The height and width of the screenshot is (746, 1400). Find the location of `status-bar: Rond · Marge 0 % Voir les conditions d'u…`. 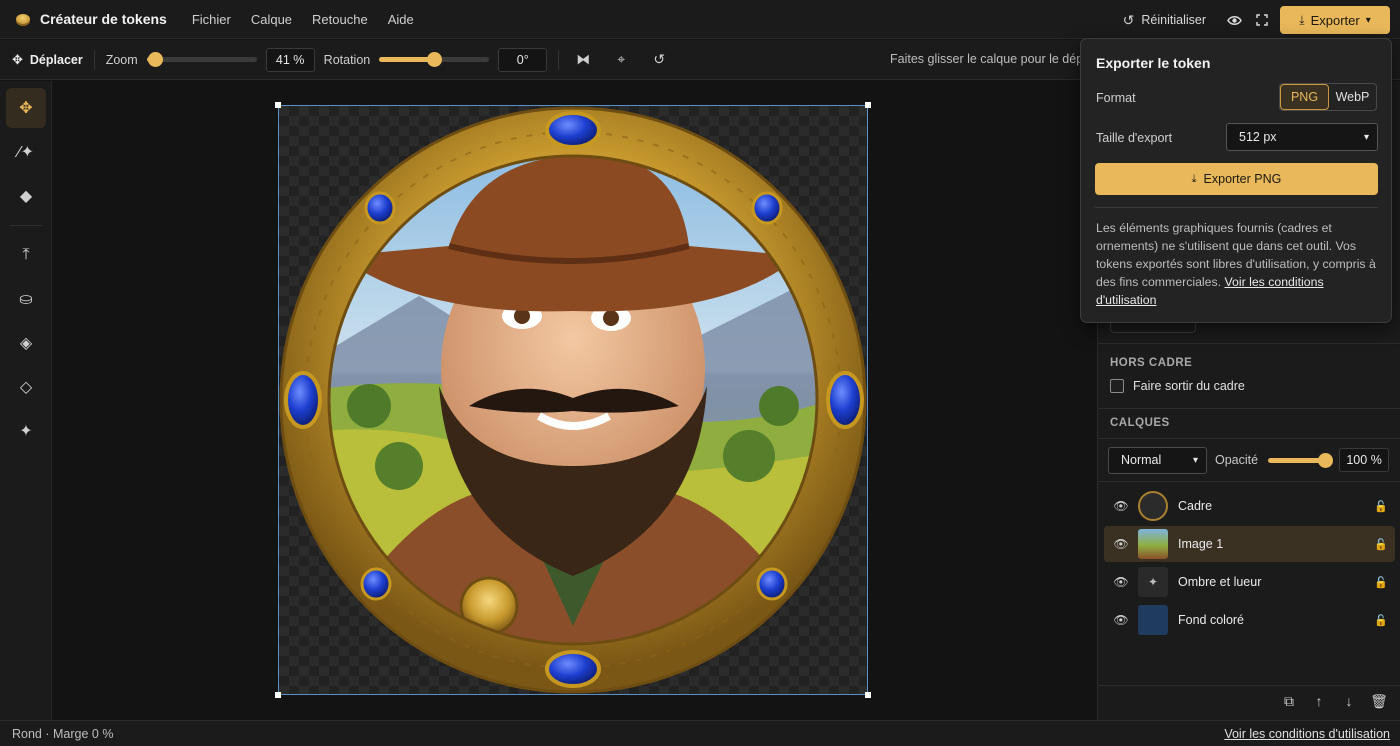

status-bar: Rond · Marge 0 % Voir les conditions d'u… is located at coordinates (700, 733).